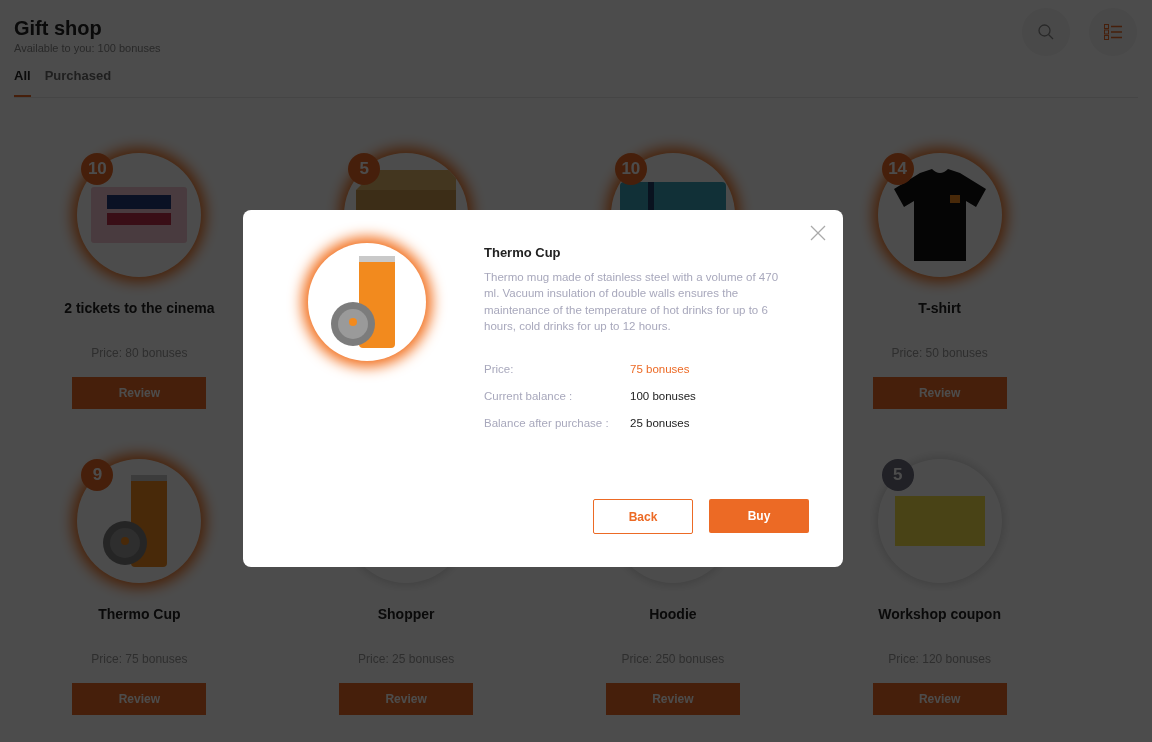 The image size is (1152, 742). I want to click on product-name: Workshop coupon, so click(939, 614).